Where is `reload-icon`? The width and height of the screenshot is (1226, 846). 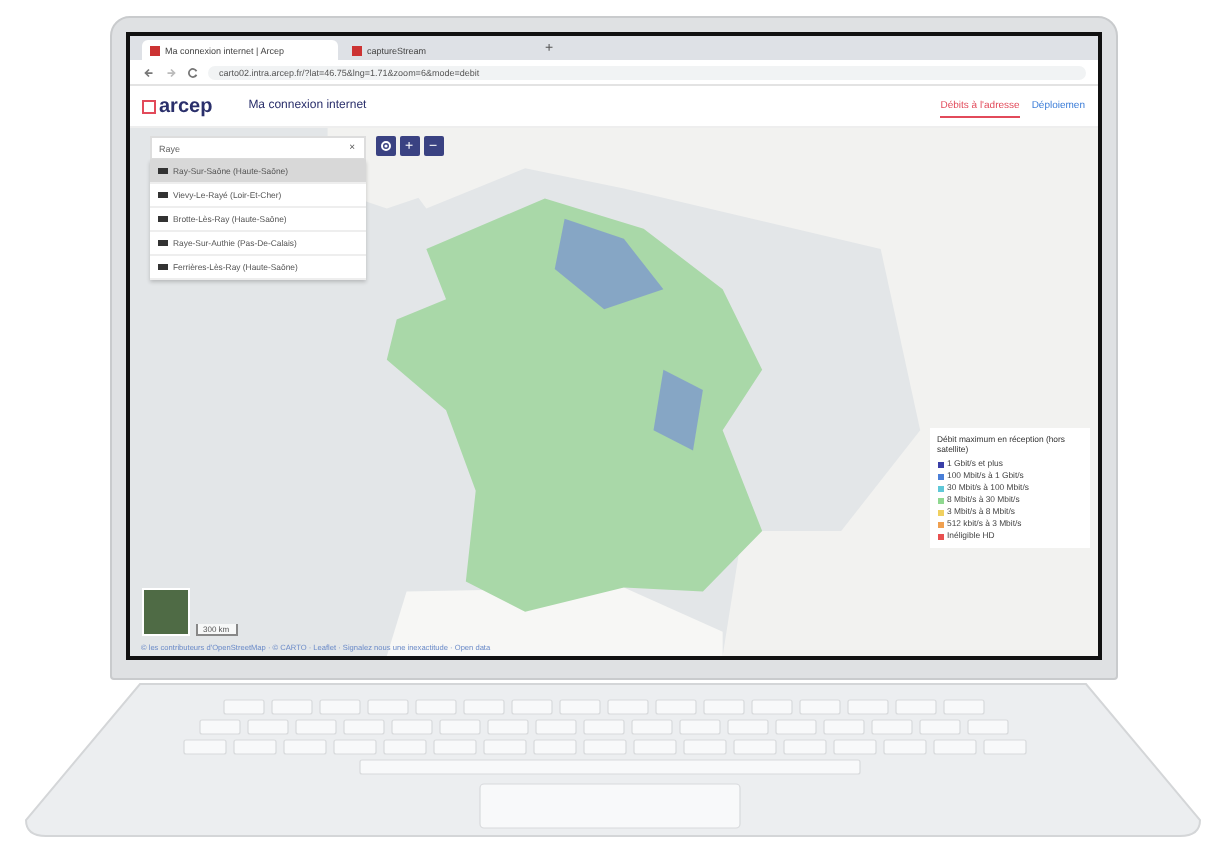
reload-icon is located at coordinates (192, 72).